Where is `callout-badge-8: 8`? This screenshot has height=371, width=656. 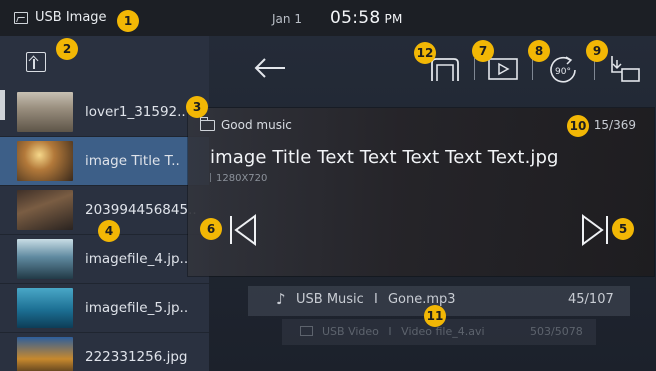 callout-badge-8: 8 is located at coordinates (539, 51).